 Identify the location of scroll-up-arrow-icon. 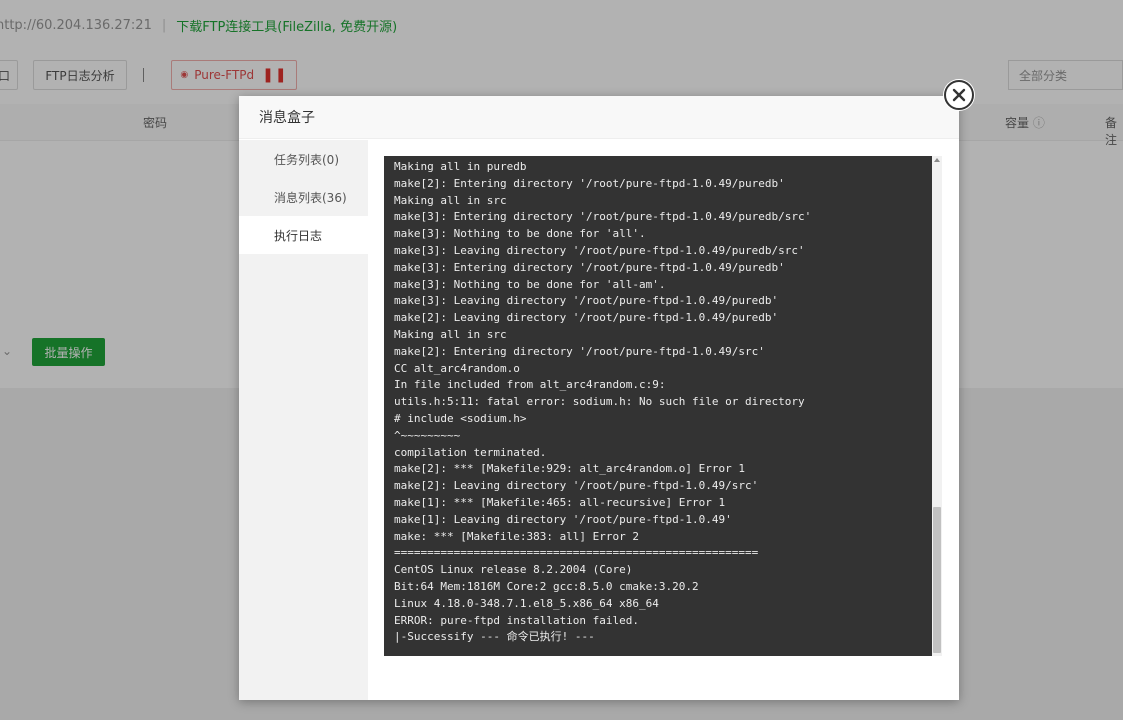
(937, 160).